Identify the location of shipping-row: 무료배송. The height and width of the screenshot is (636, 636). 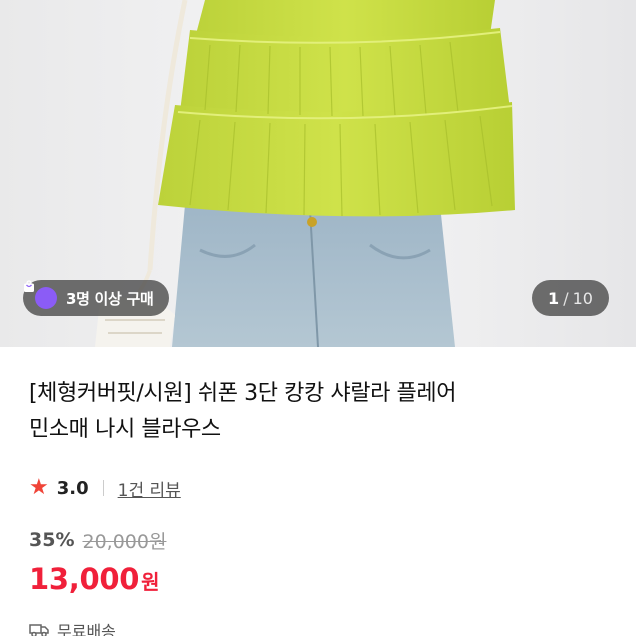
(72, 627).